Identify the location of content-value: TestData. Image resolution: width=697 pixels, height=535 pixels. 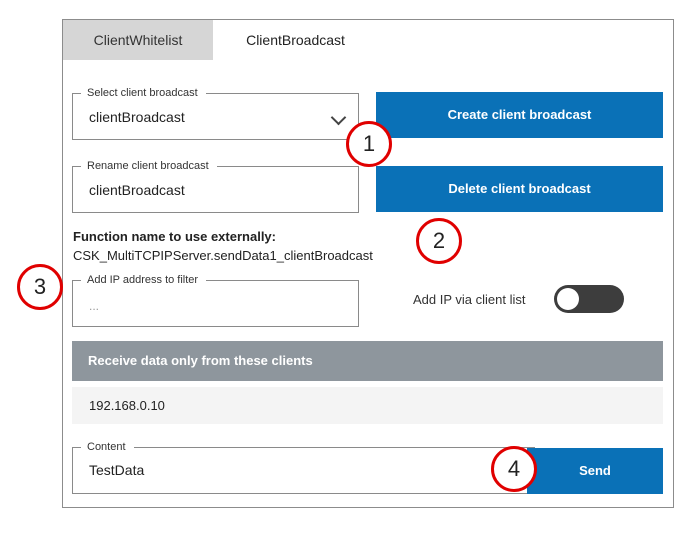
(117, 470).